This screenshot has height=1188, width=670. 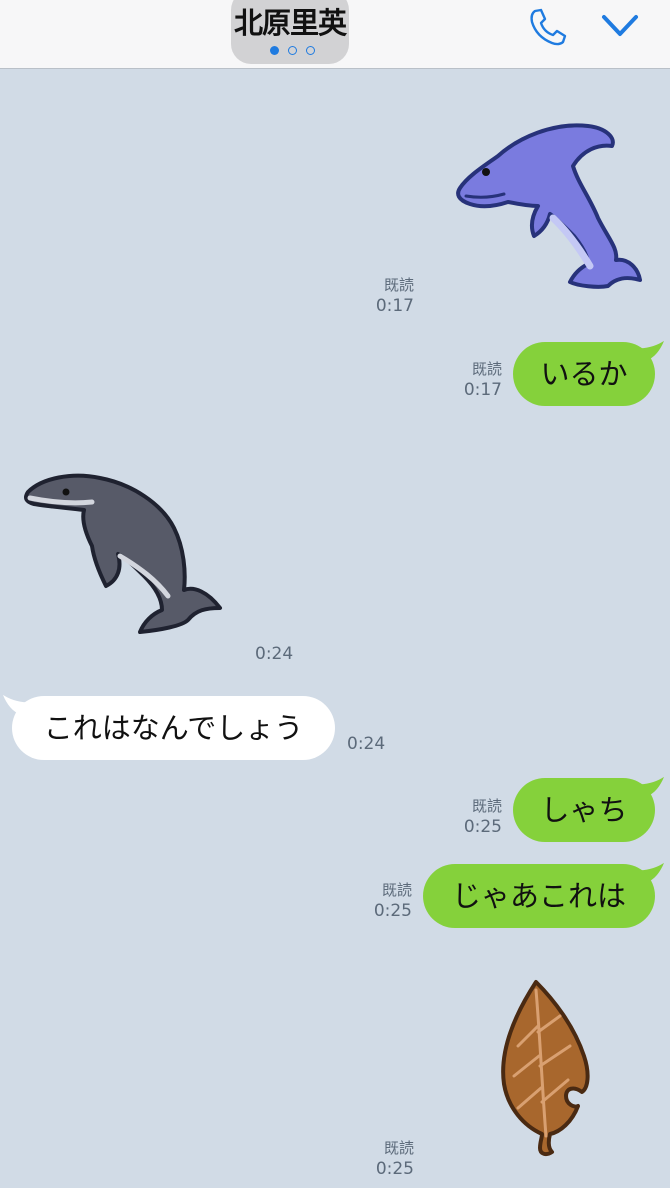 I want to click on message-text: いるか, so click(x=584, y=374).